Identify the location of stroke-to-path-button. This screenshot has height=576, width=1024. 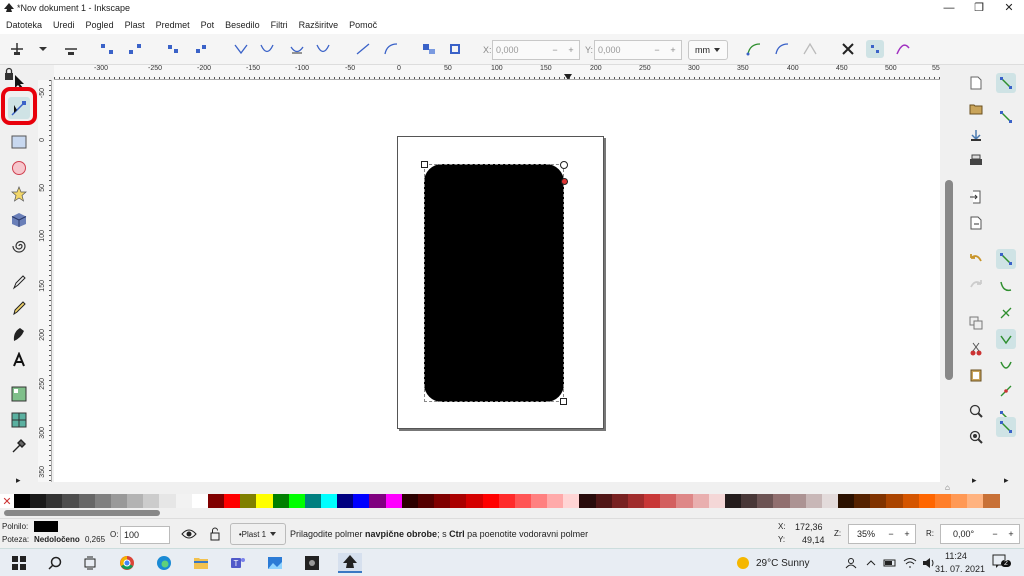
(455, 49).